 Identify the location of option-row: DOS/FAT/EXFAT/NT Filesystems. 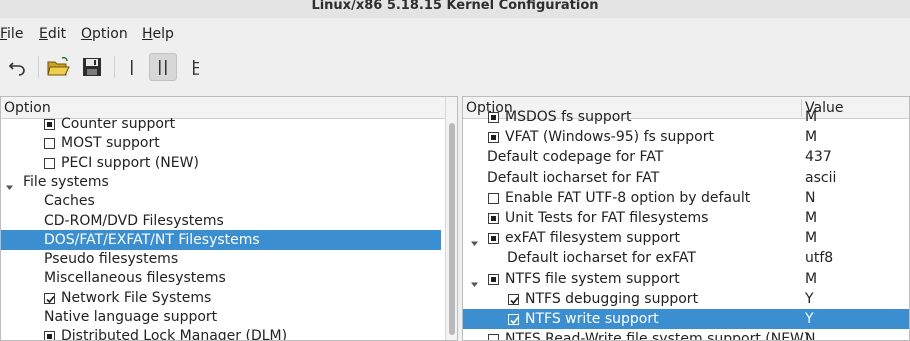
(221, 239).